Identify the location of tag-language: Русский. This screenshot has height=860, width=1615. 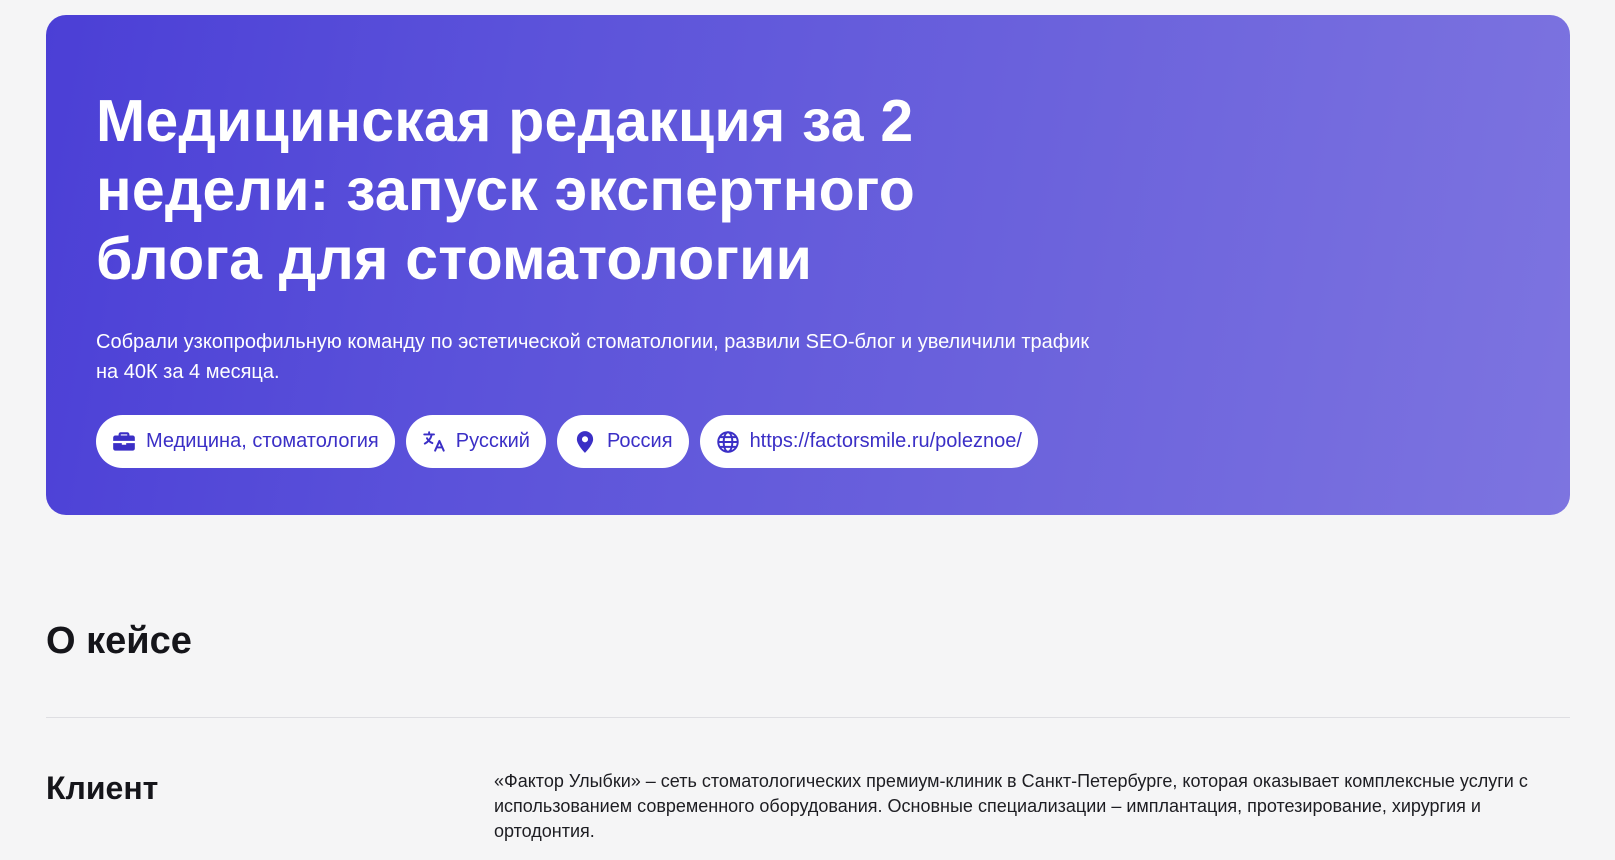
(475, 441).